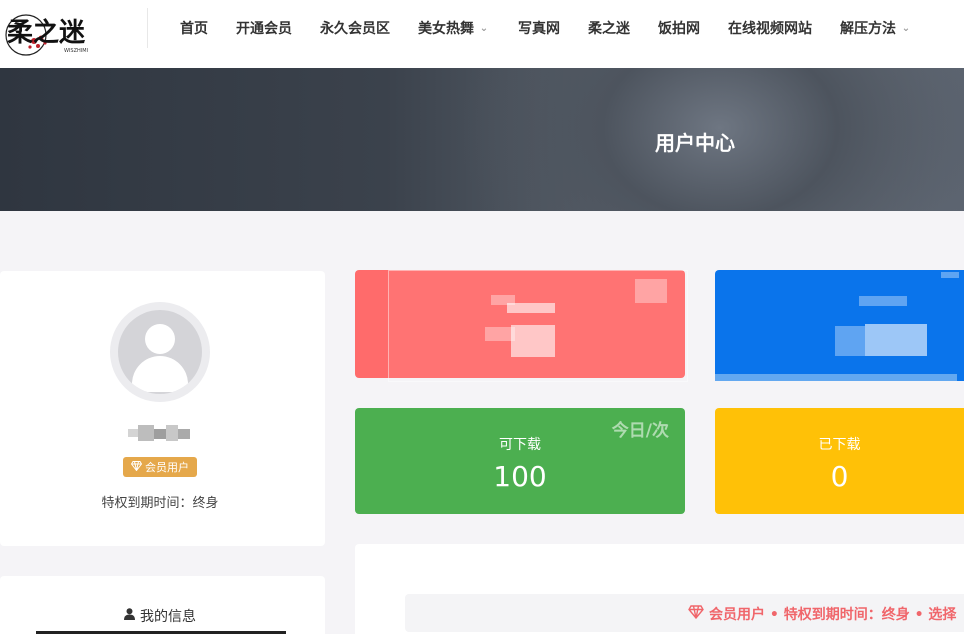 The height and width of the screenshot is (634, 964). Describe the element at coordinates (167, 467) in the screenshot. I see `member-badge-label: 会员用户` at that location.